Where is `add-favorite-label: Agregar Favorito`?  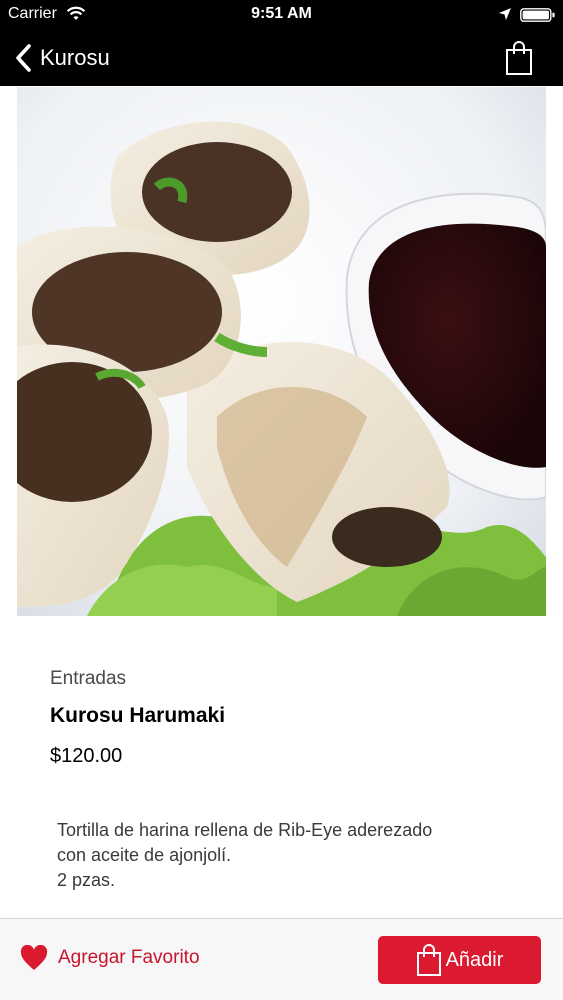
add-favorite-label: Agregar Favorito is located at coordinates (129, 957).